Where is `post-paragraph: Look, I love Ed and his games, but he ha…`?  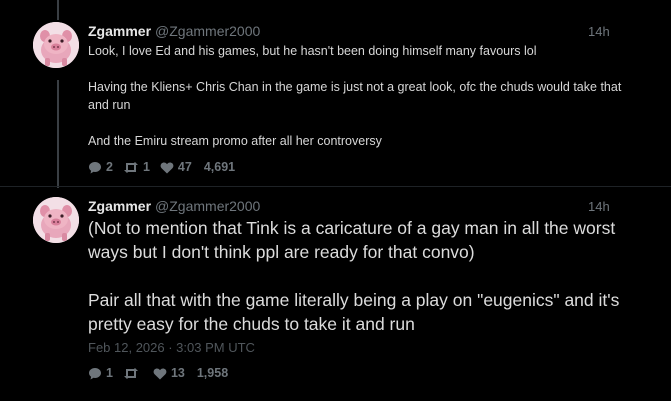 post-paragraph: Look, I love Ed and his games, but he ha… is located at coordinates (312, 51).